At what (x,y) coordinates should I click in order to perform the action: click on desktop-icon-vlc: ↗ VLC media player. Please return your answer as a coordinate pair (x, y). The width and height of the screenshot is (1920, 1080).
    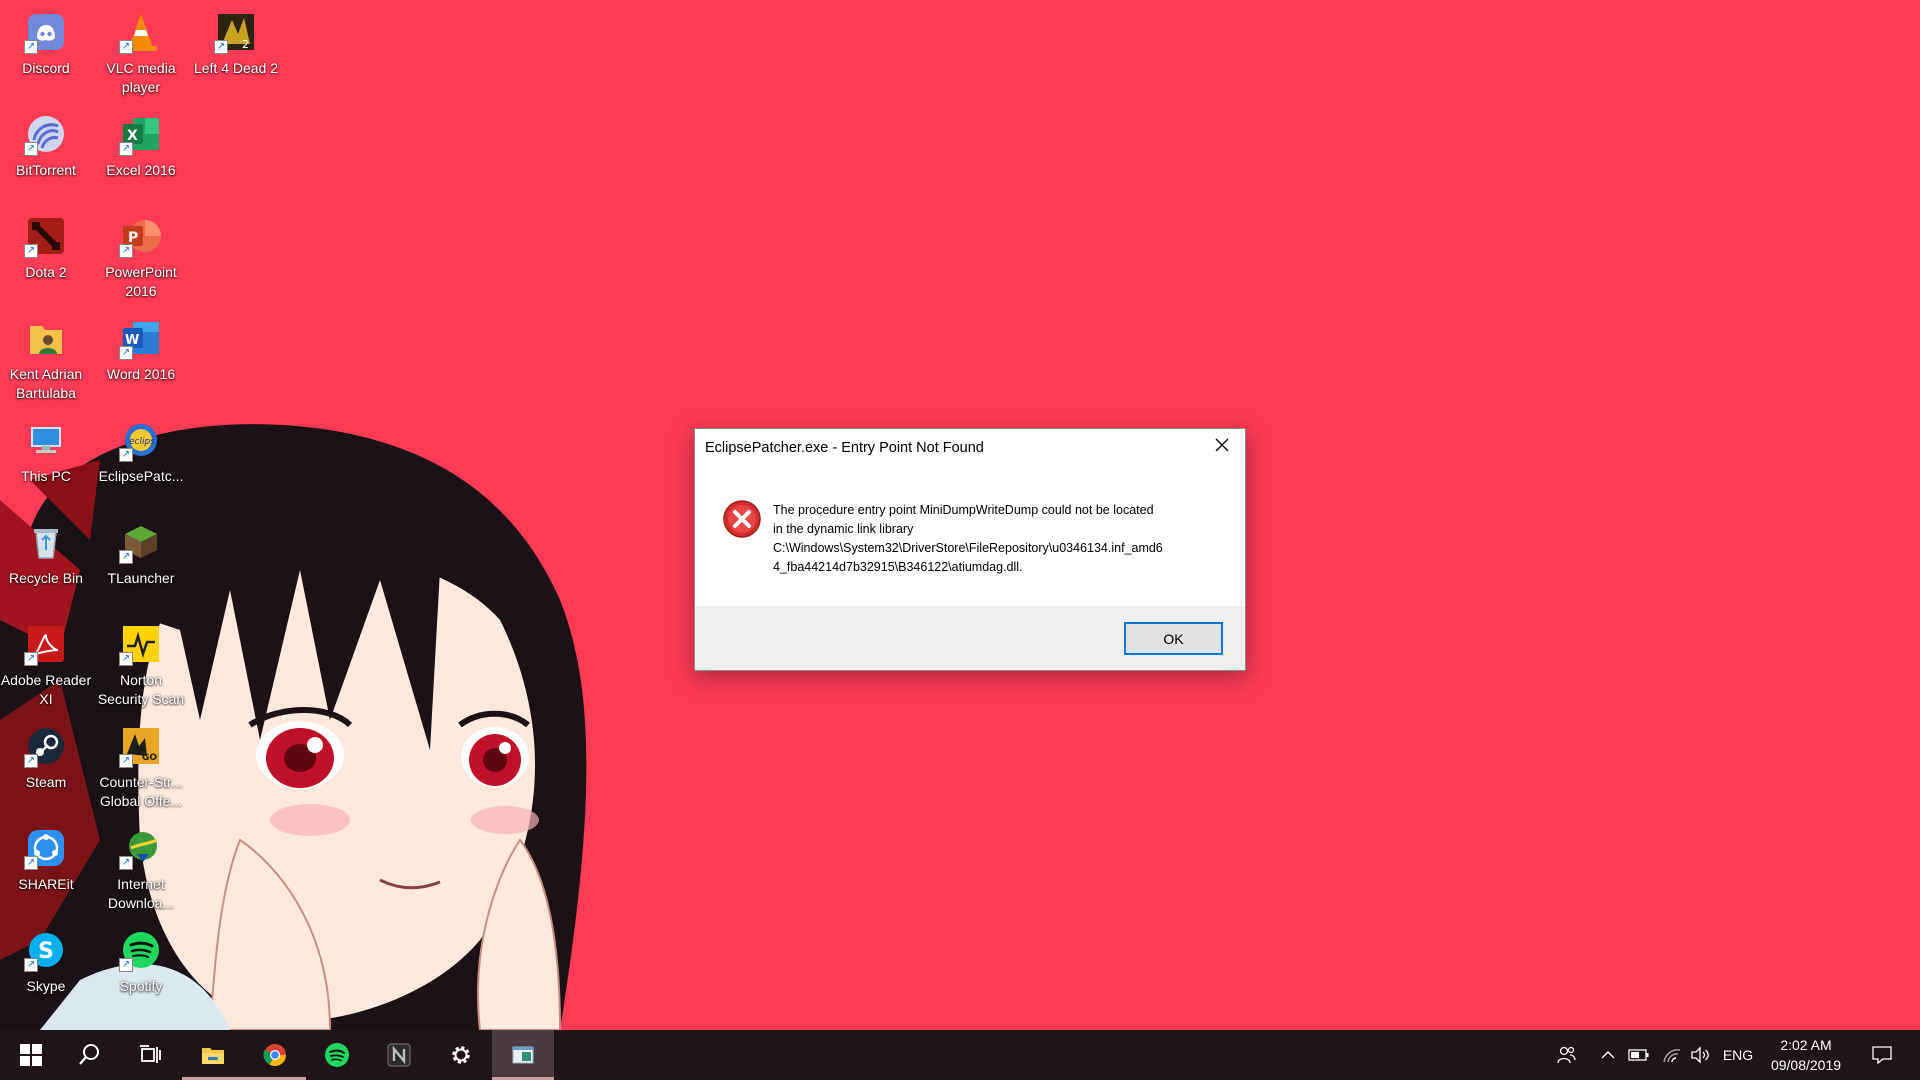
    Looking at the image, I should click on (141, 54).